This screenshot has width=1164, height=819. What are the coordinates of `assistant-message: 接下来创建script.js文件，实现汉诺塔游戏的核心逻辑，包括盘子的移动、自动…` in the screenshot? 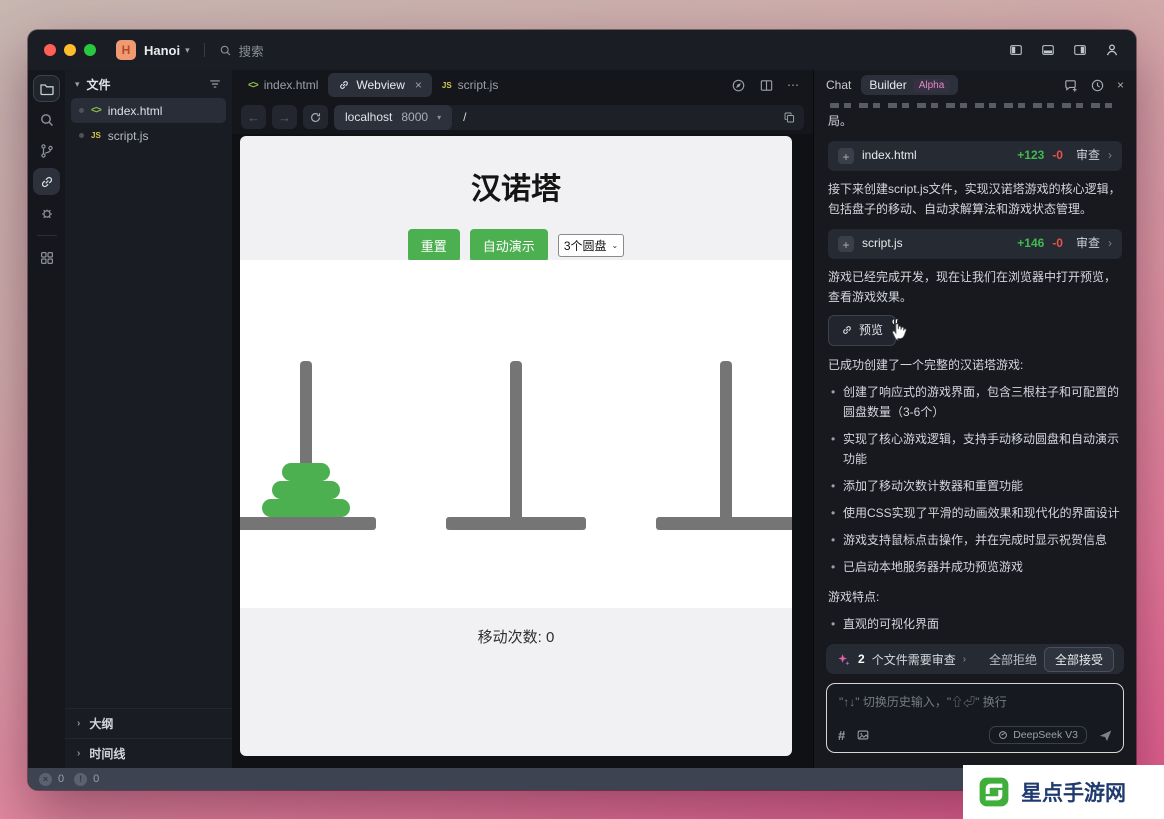 It's located at (974, 198).